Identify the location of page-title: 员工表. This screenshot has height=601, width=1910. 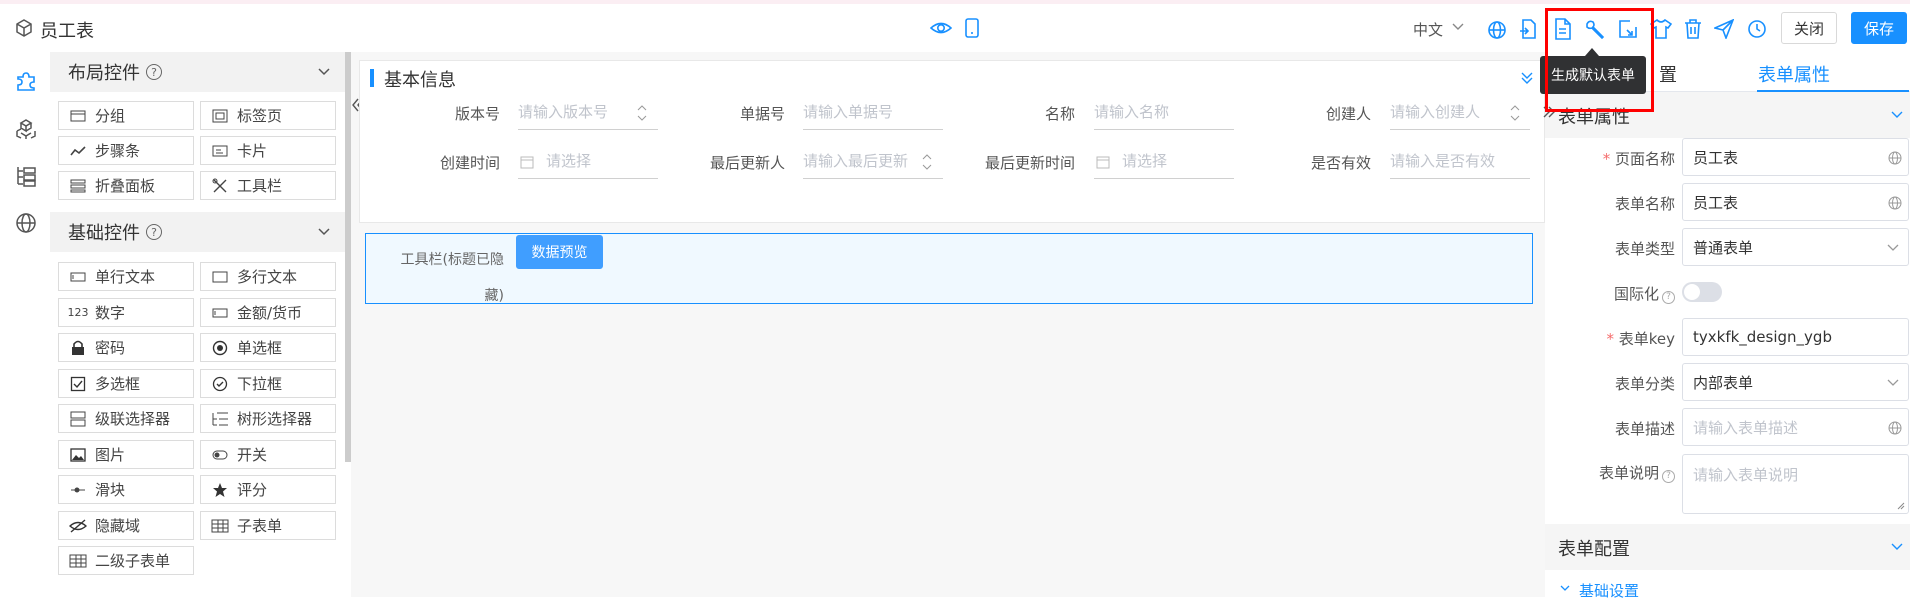
(67, 31).